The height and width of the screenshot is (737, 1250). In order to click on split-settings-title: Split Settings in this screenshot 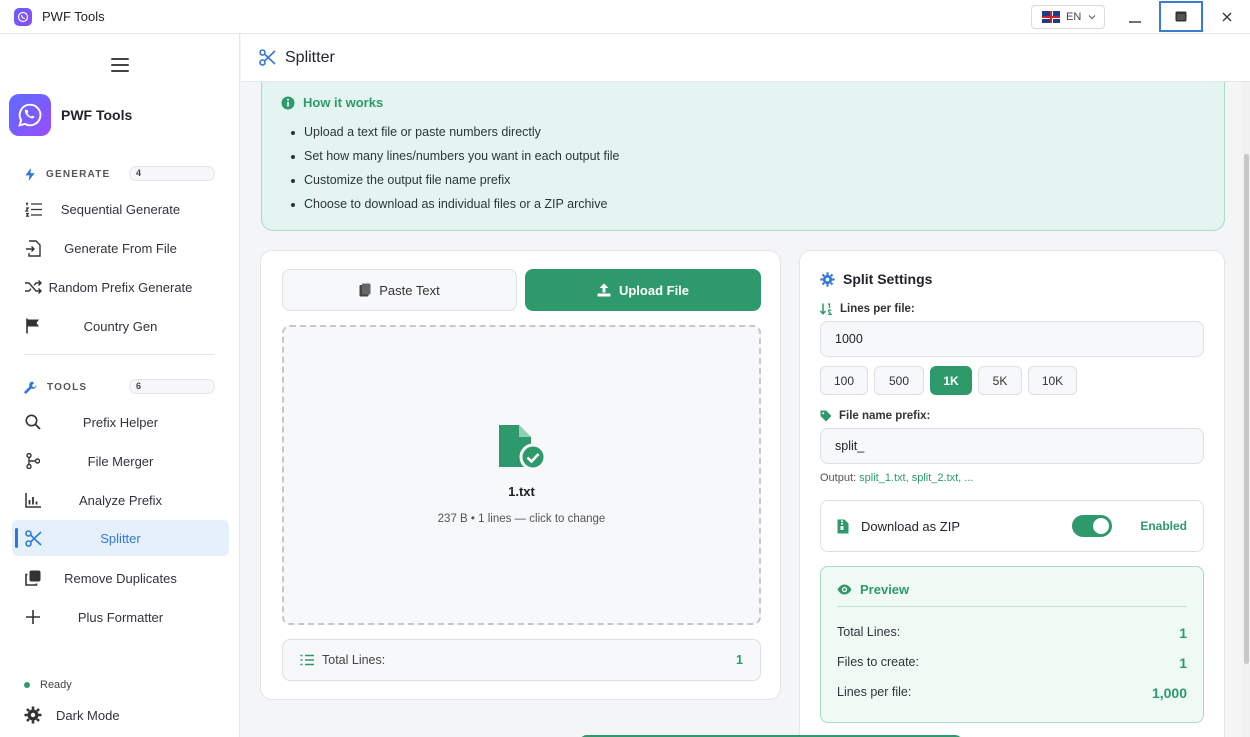, I will do `click(876, 279)`.